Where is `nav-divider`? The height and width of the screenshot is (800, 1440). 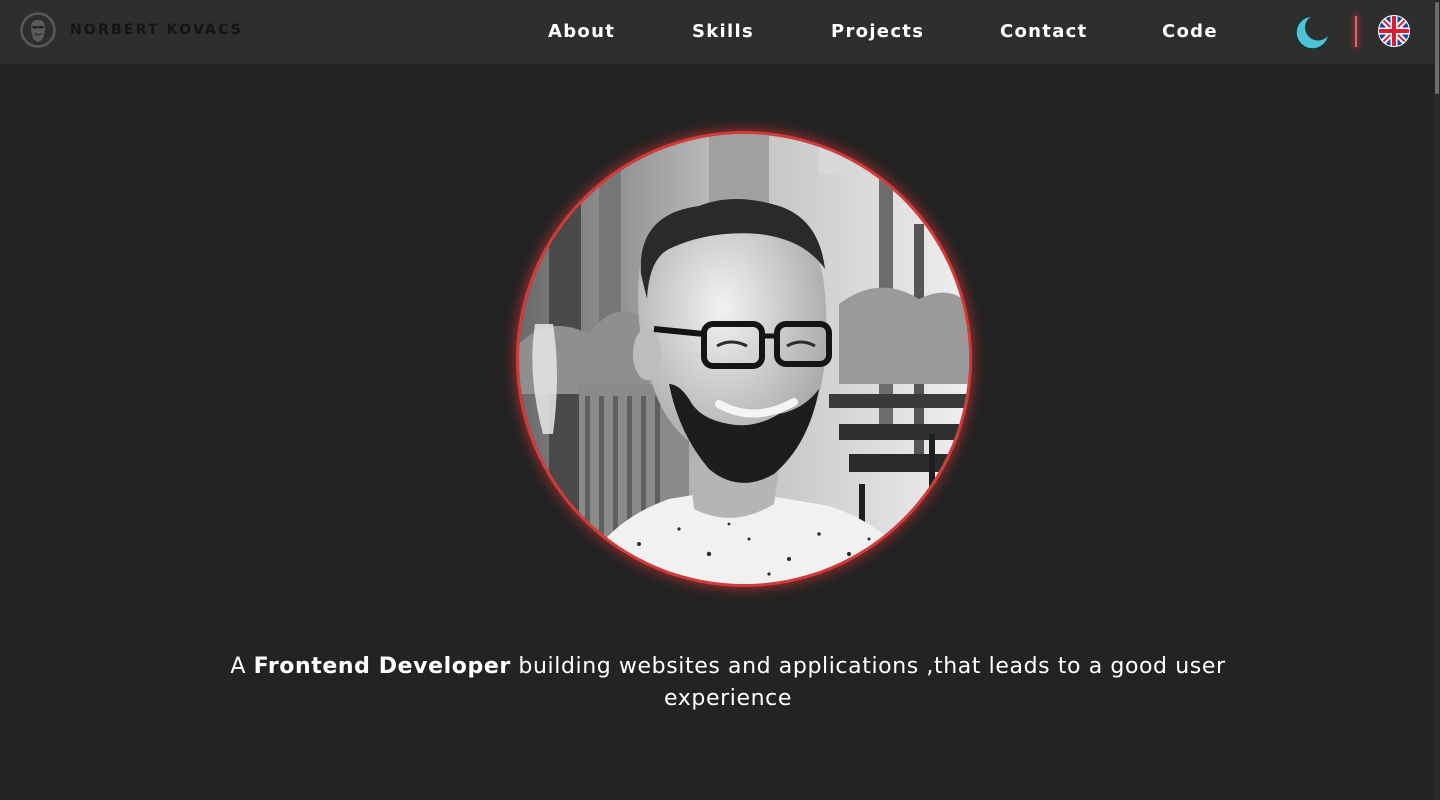
nav-divider is located at coordinates (1356, 31).